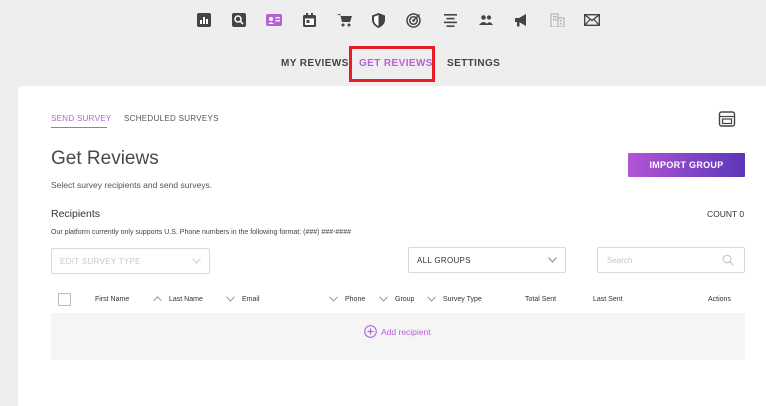 Image resolution: width=766 pixels, height=406 pixels. What do you see at coordinates (392, 64) in the screenshot?
I see `highlight-box` at bounding box center [392, 64].